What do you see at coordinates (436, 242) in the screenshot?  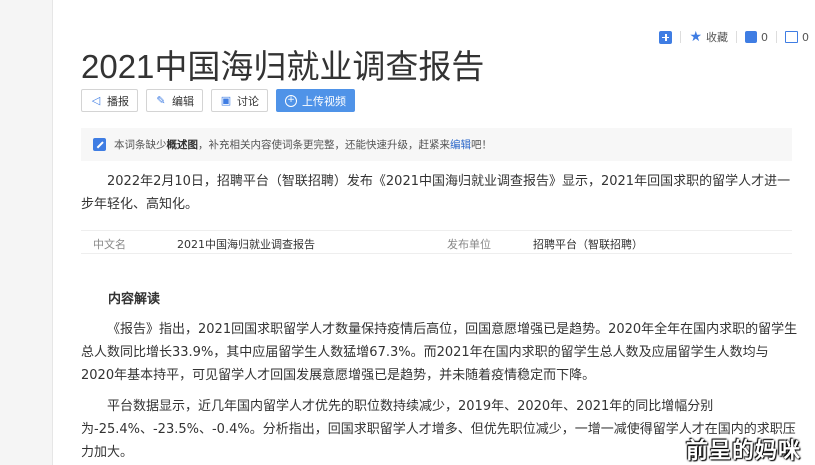 I see `basic-info-box: 中文名 2021中国海归就业调查报告 发布单位 招聘平台（智联招聘）` at bounding box center [436, 242].